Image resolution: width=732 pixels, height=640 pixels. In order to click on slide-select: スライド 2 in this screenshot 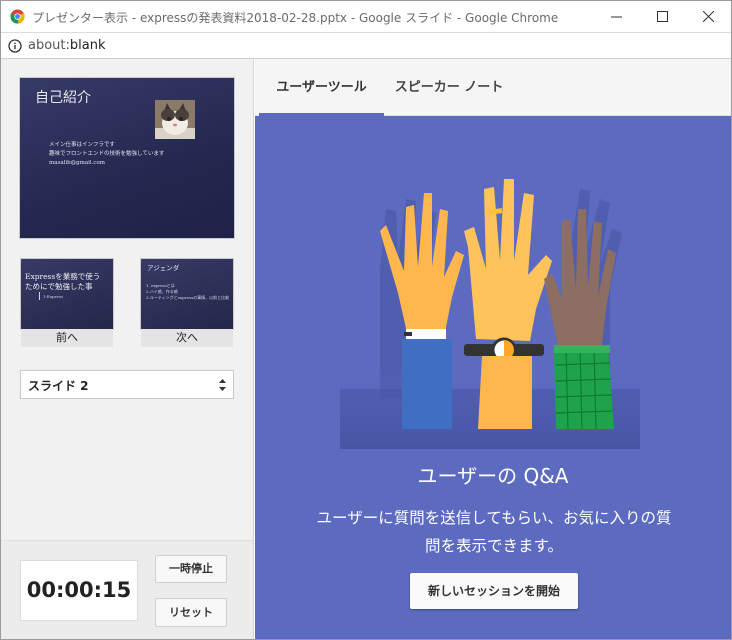, I will do `click(127, 384)`.